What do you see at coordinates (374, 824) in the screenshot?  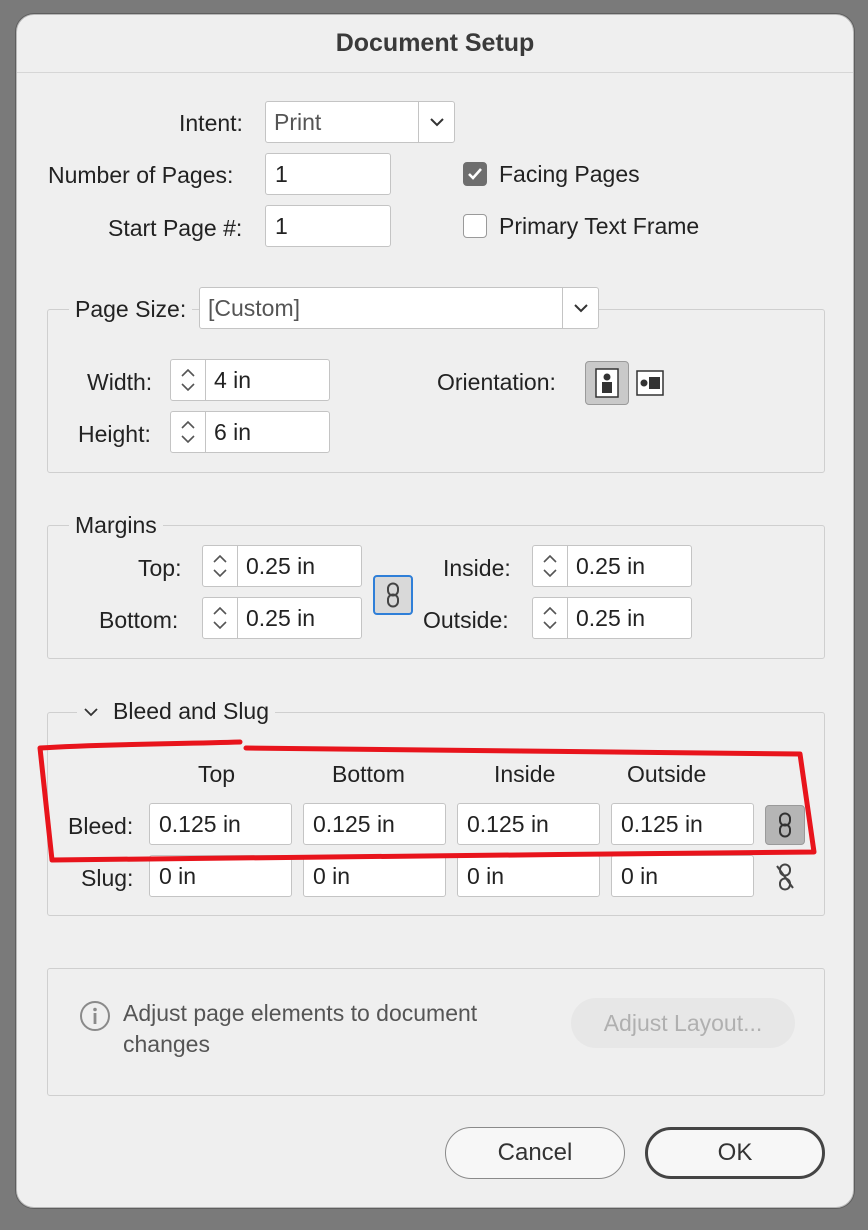 I see `bleed-bottom-input: 0.125 in` at bounding box center [374, 824].